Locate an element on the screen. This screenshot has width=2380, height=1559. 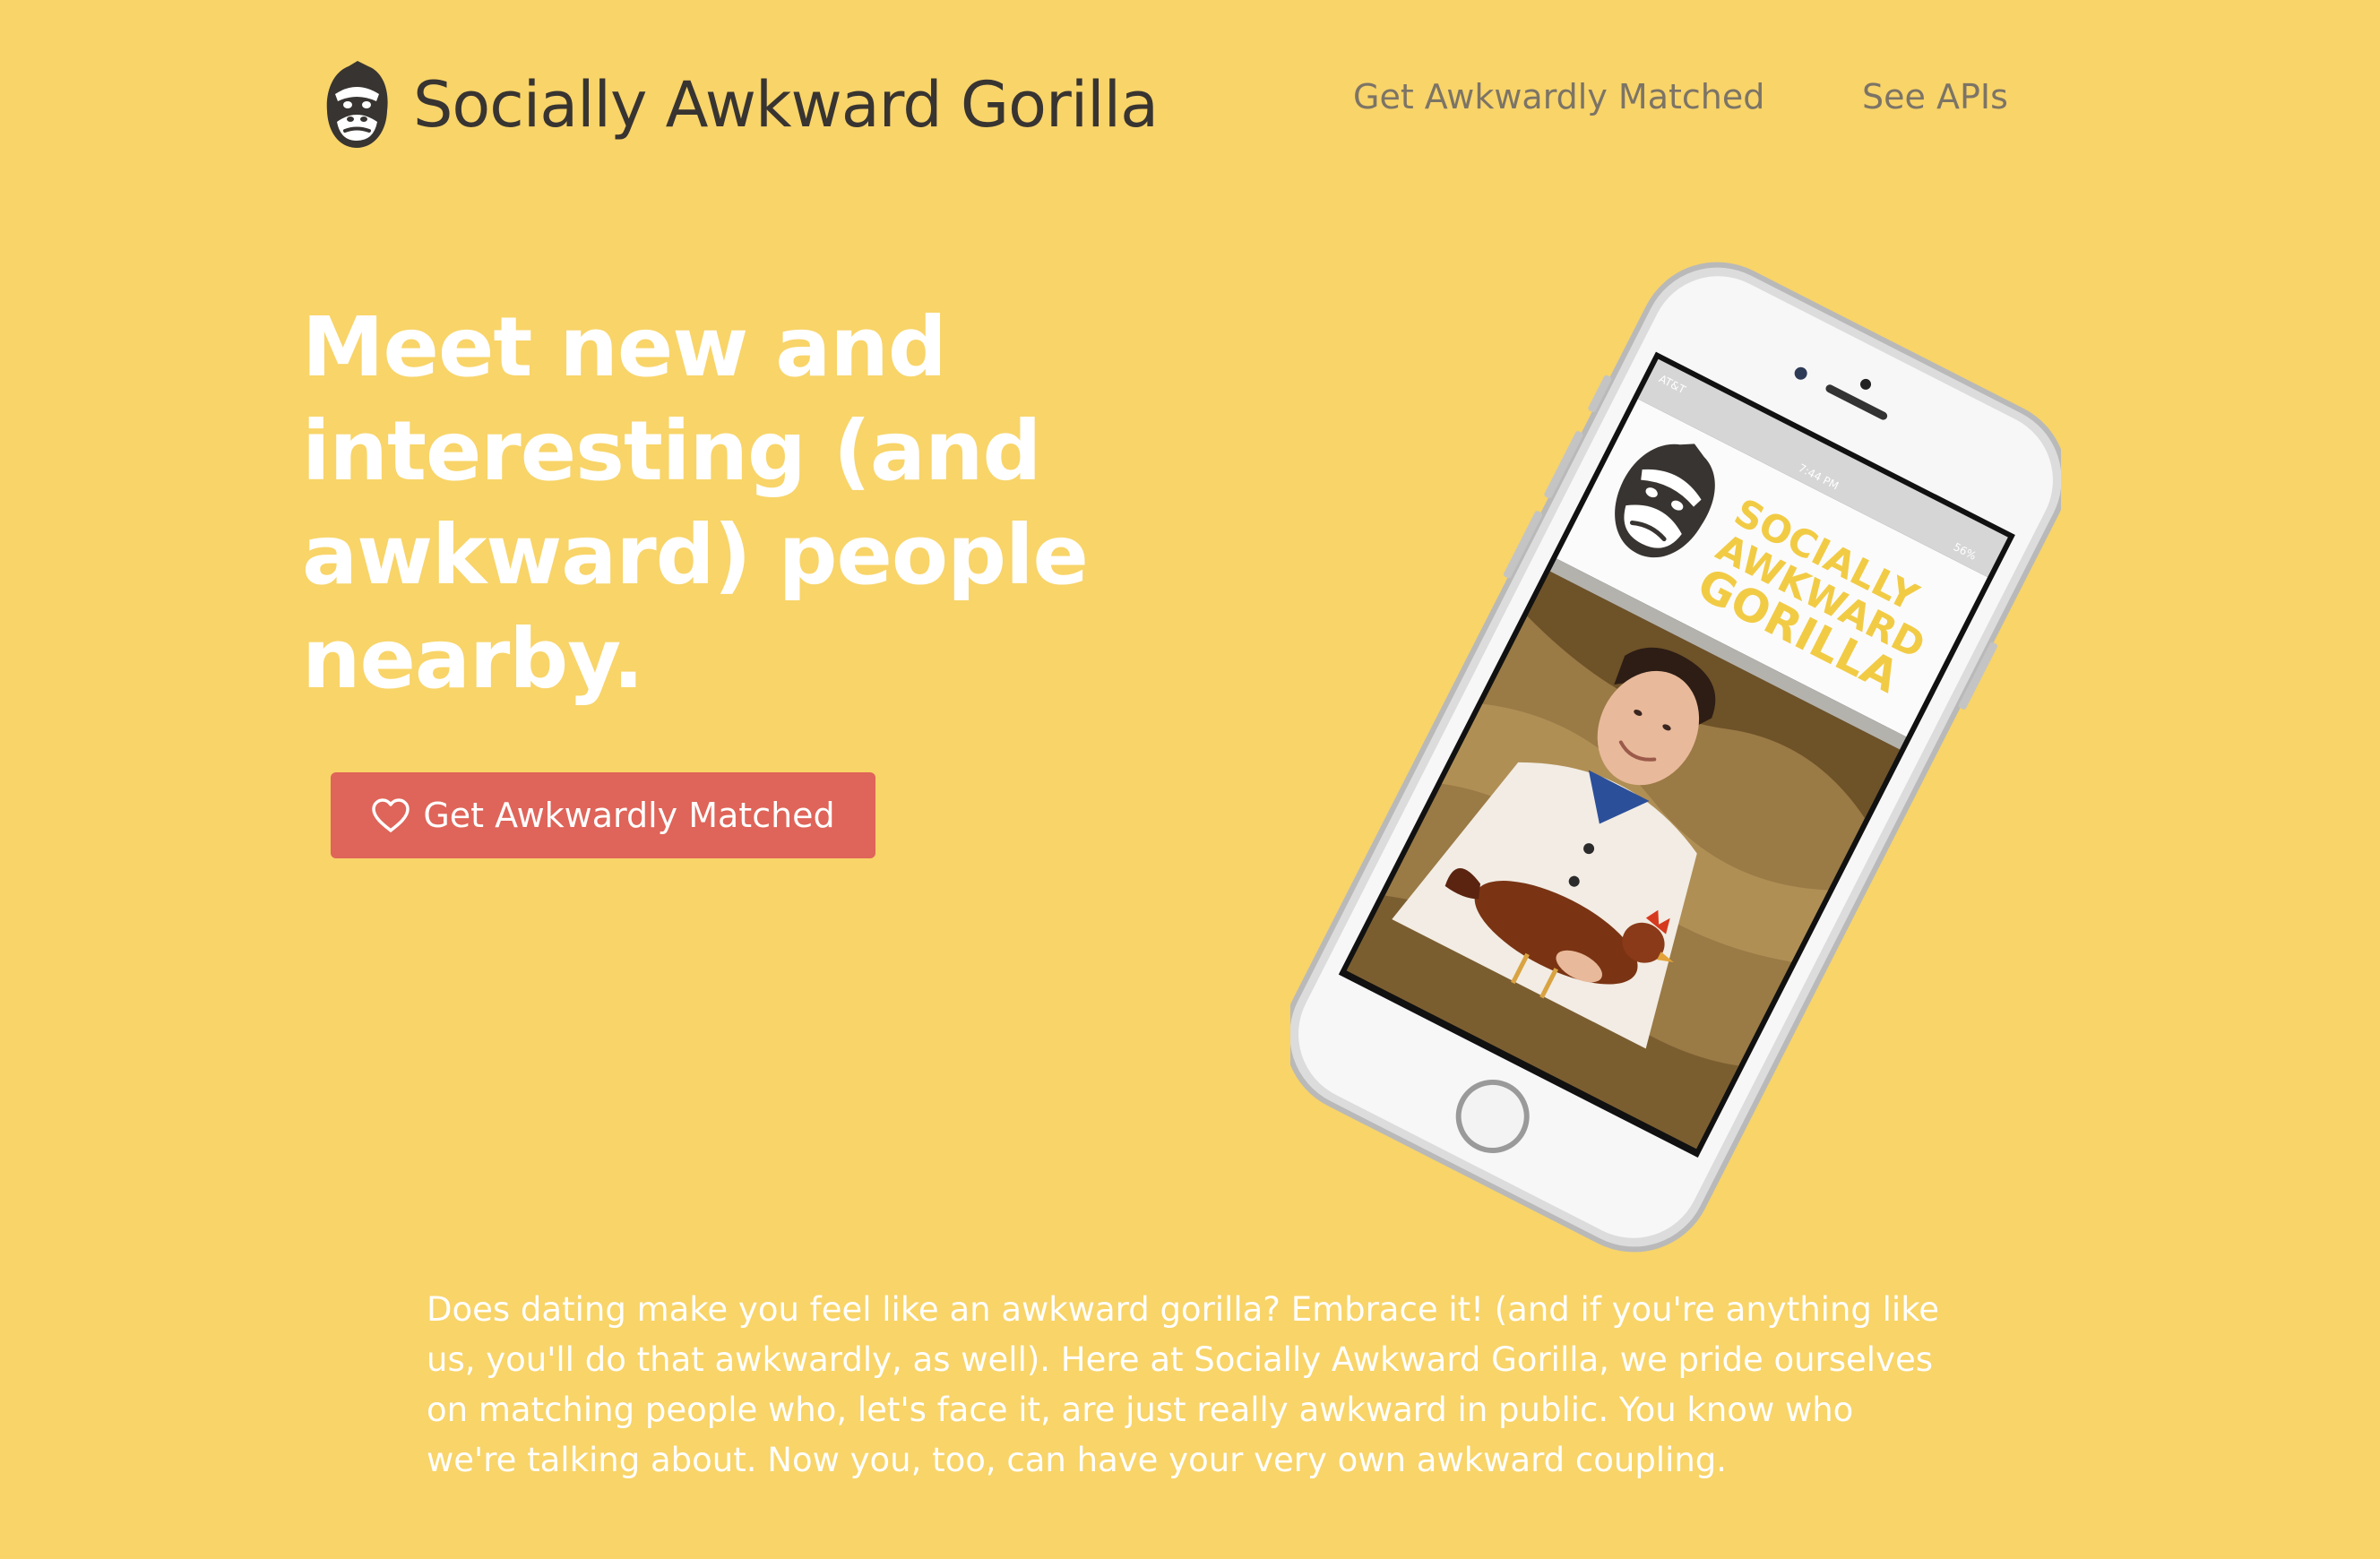
cta-label: Get Awkwardly Matched is located at coordinates (629, 815).